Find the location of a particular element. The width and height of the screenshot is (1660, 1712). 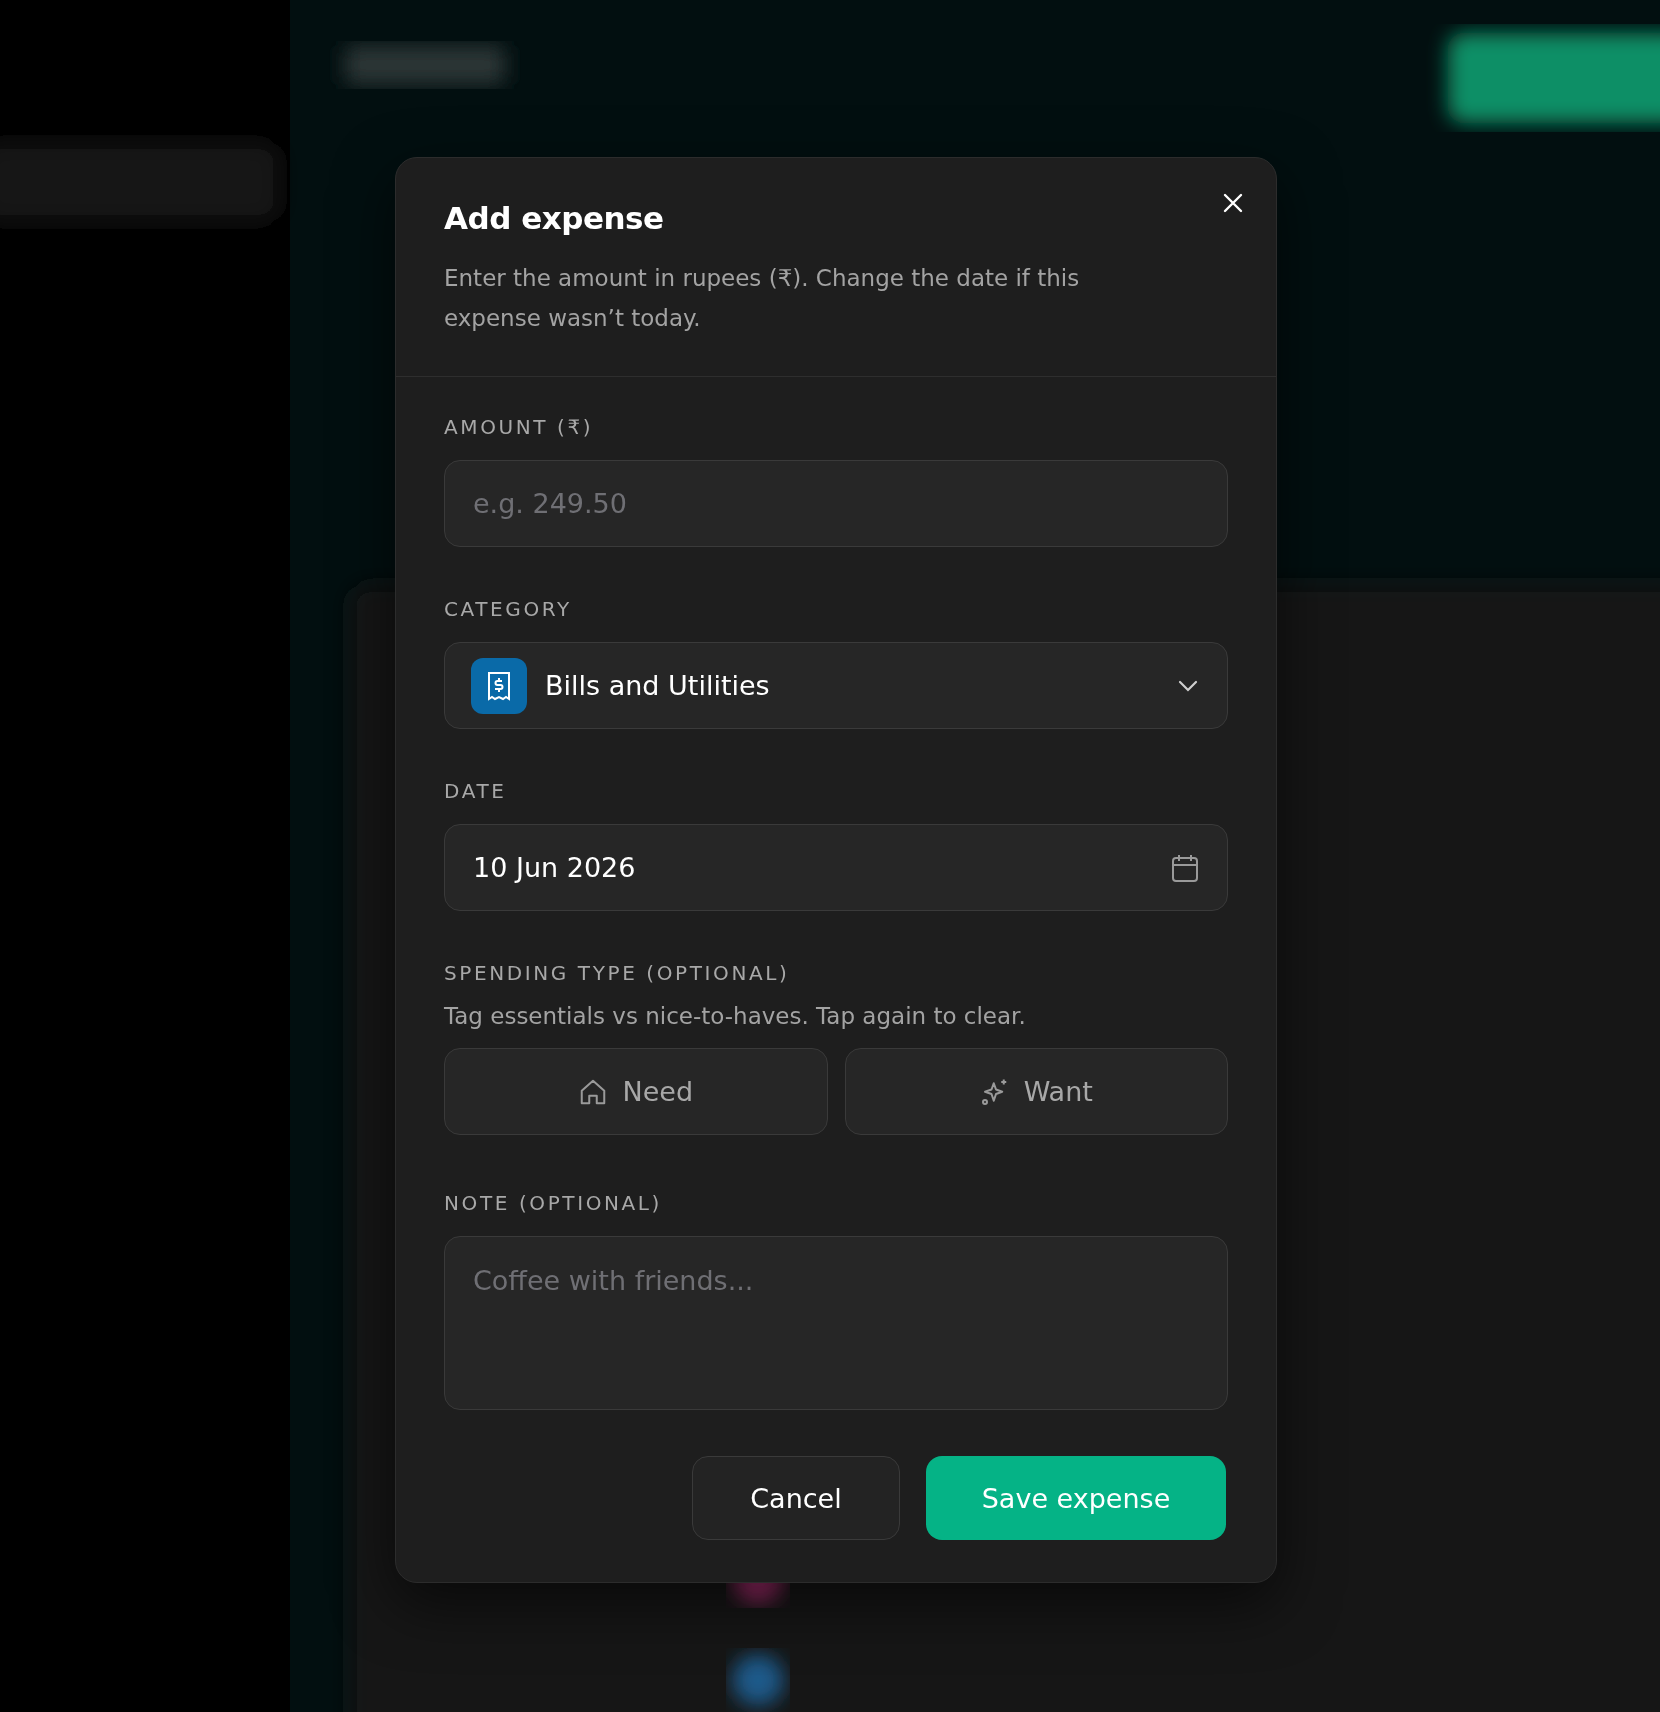

category-avatar is located at coordinates (758, 1680).